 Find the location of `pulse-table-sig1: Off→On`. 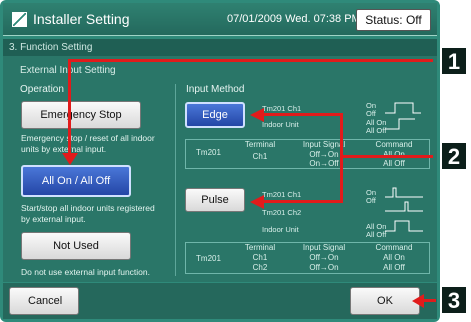

pulse-table-sig1: Off→On is located at coordinates (324, 257).